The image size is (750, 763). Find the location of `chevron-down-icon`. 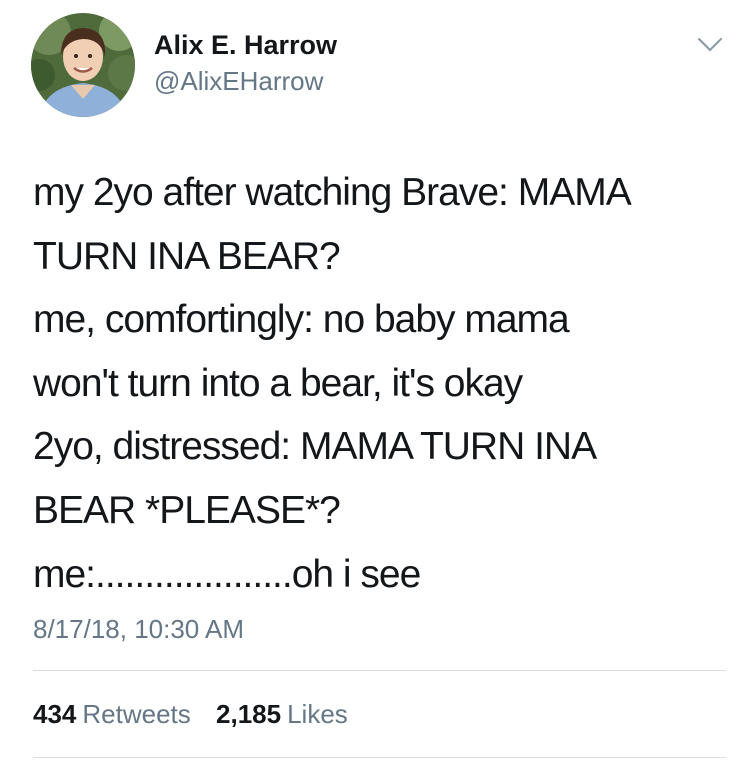

chevron-down-icon is located at coordinates (710, 44).